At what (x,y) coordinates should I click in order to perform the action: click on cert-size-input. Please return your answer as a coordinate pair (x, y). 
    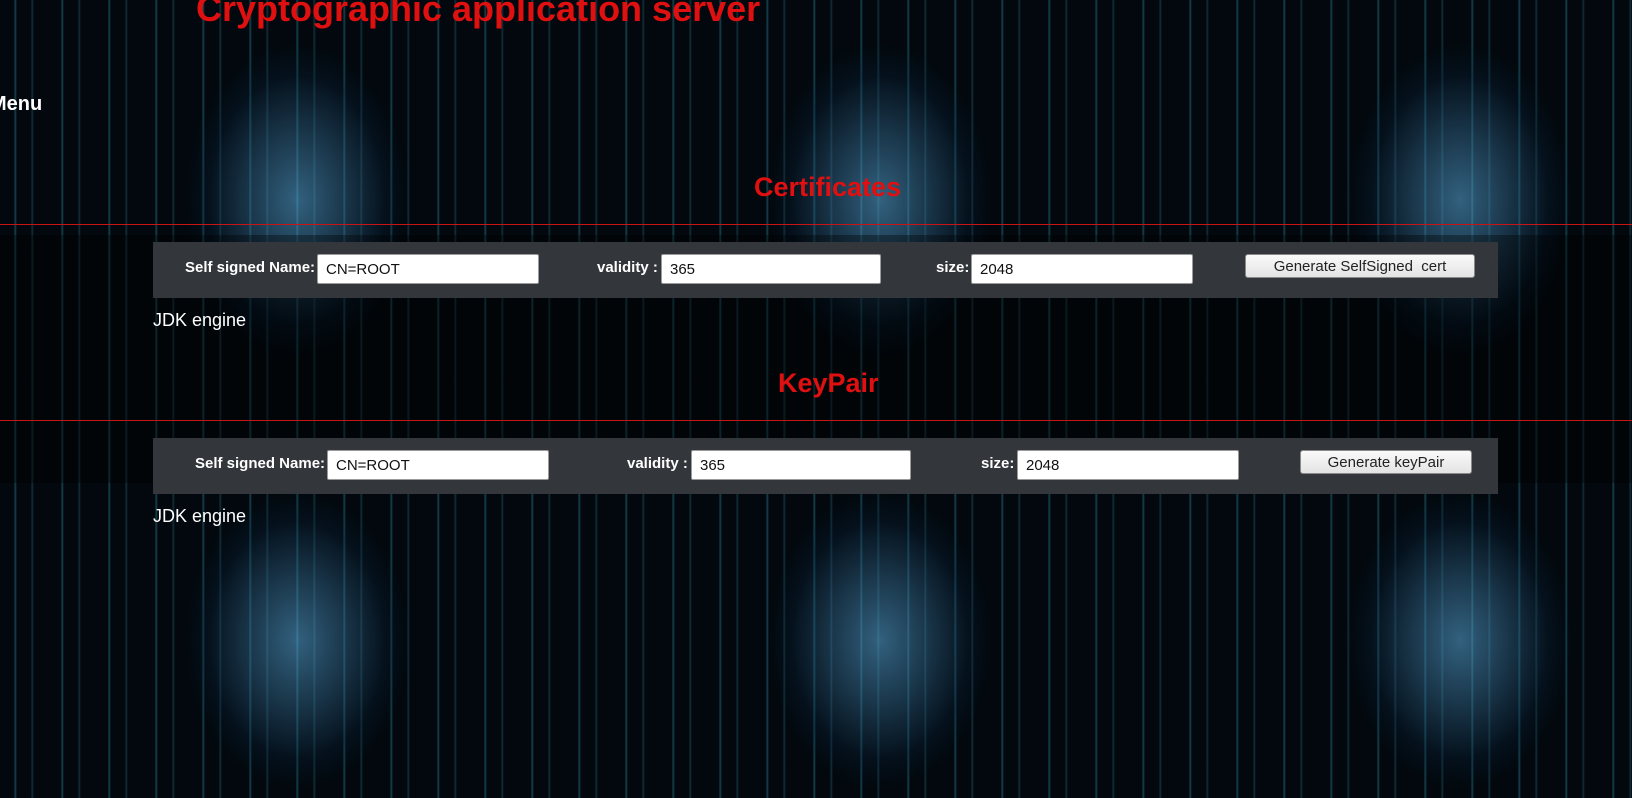
    Looking at the image, I should click on (1082, 269).